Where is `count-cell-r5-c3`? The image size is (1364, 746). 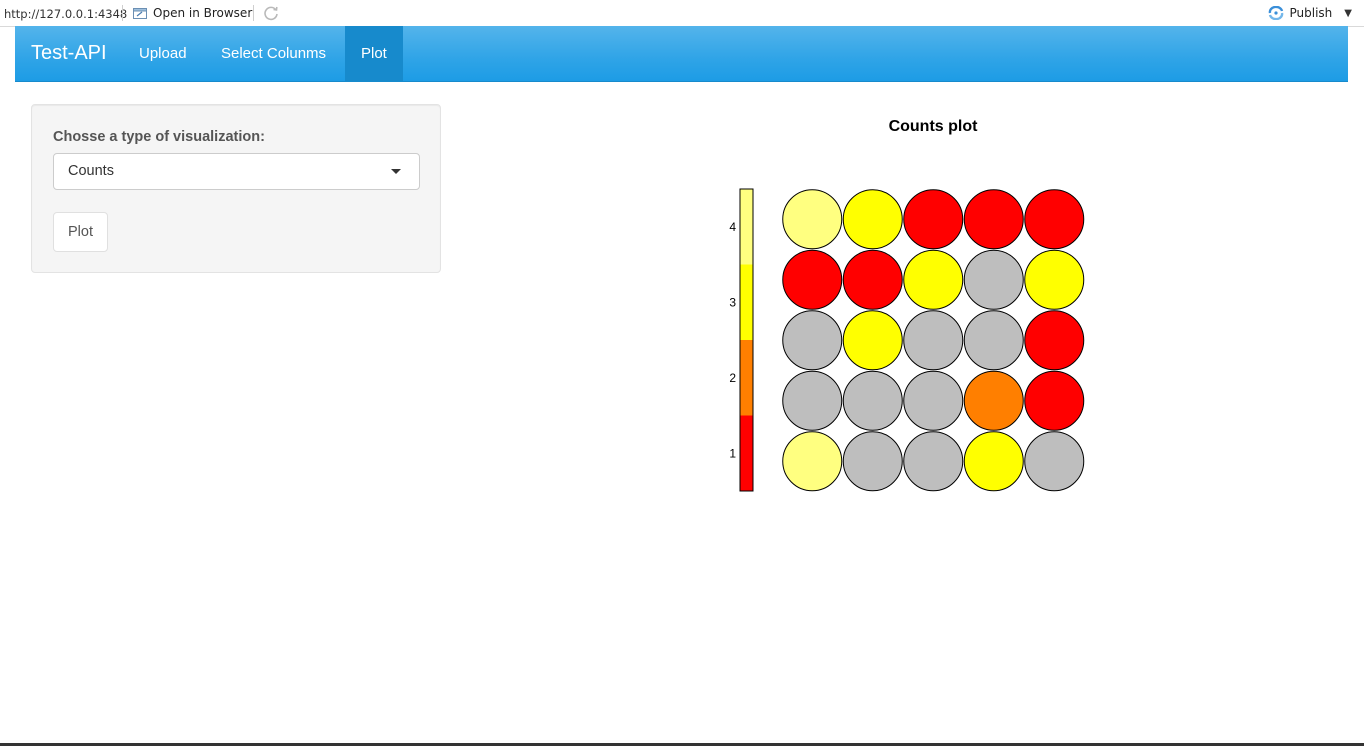 count-cell-r5-c3 is located at coordinates (933, 461).